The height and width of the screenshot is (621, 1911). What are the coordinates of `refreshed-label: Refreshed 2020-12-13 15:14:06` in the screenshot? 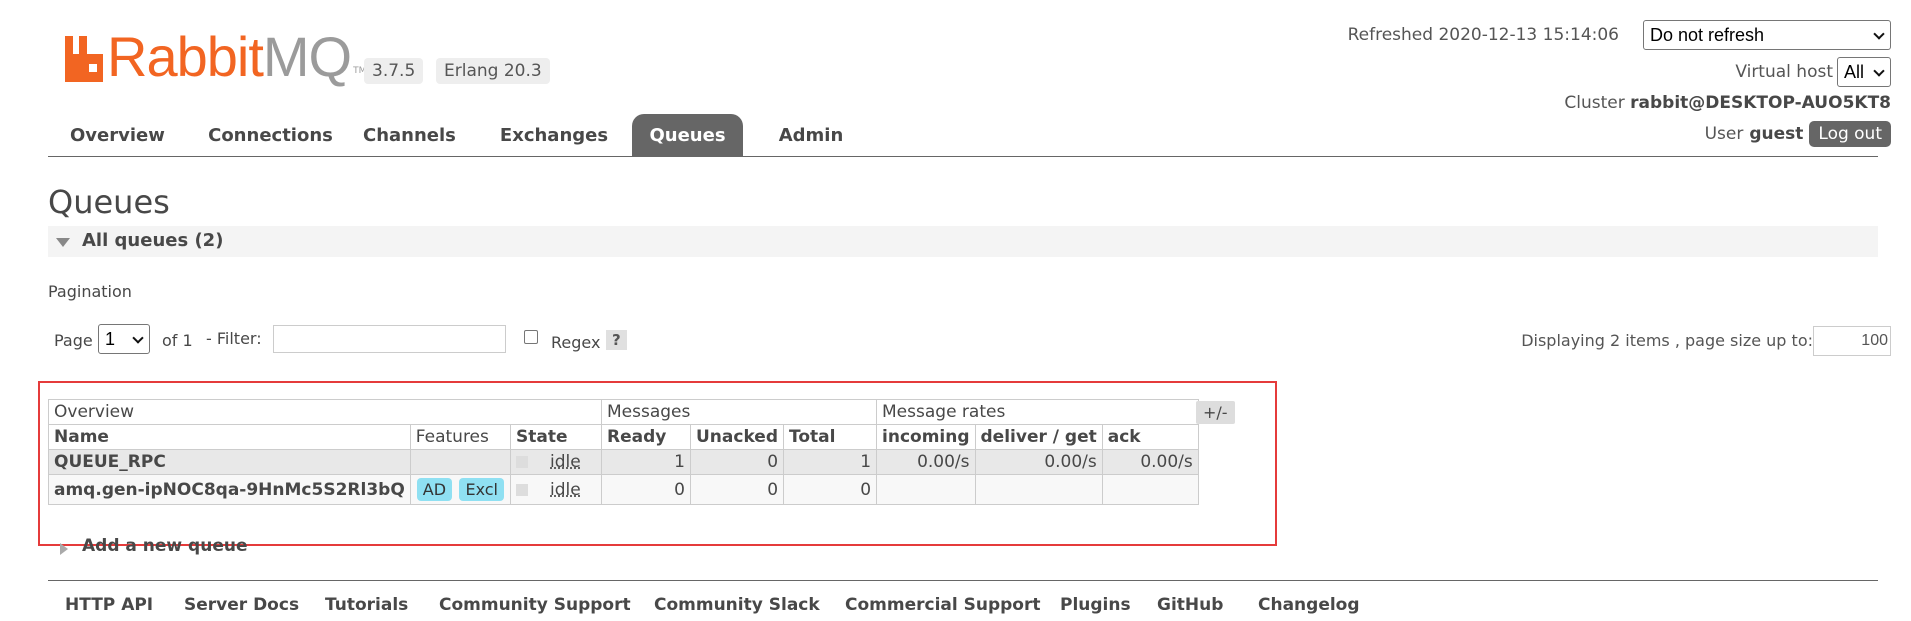 It's located at (1483, 35).